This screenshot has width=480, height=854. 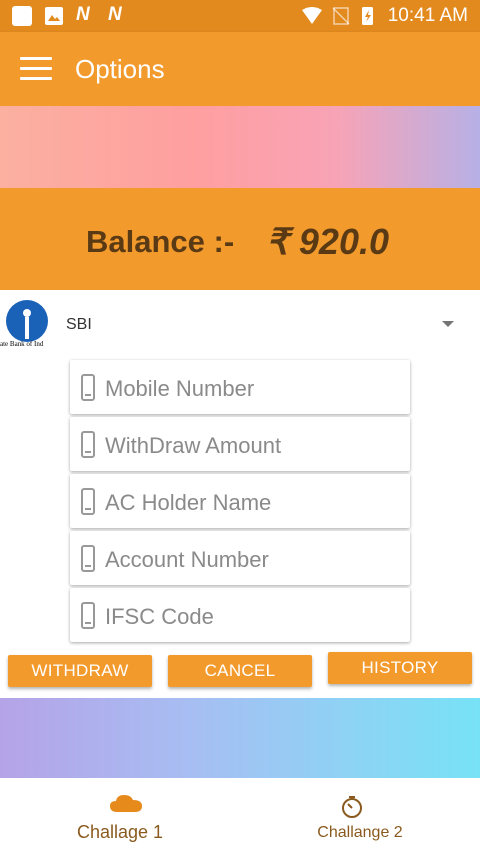 I want to click on nav-label-challange-2: Challange 2, so click(x=360, y=832).